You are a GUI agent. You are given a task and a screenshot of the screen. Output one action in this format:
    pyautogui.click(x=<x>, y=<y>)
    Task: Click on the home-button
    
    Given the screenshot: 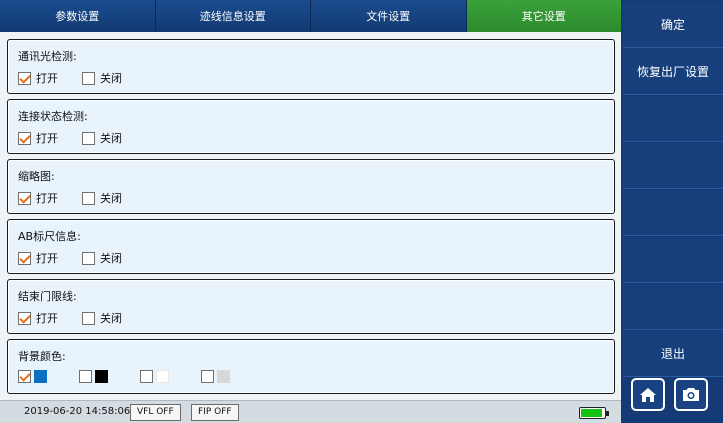 What is the action you would take?
    pyautogui.click(x=648, y=394)
    